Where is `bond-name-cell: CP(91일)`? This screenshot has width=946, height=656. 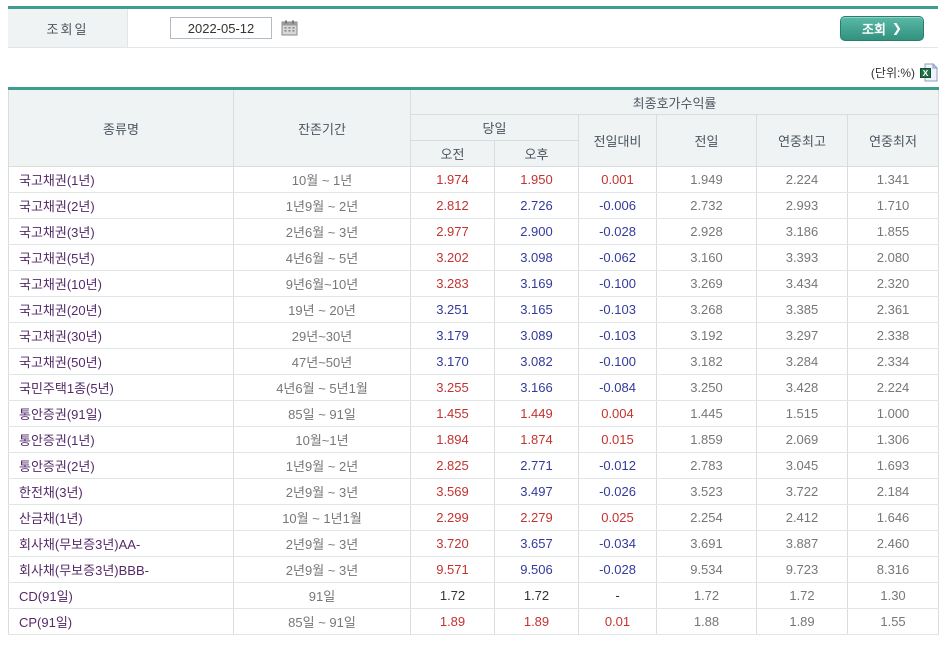
bond-name-cell: CP(91일) is located at coordinates (121, 621).